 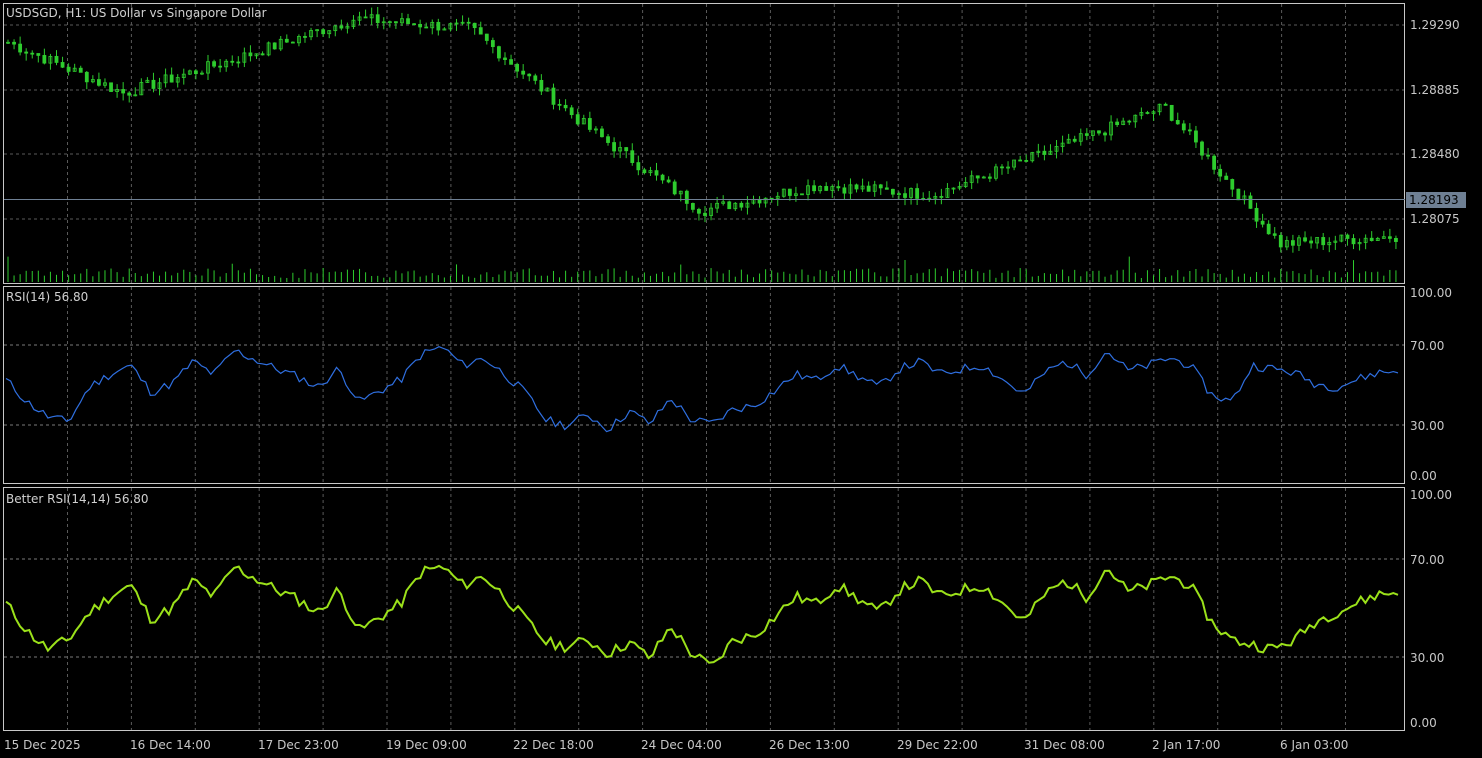 What do you see at coordinates (1314, 745) in the screenshot?
I see `time-tick: 6 Jan 03:00` at bounding box center [1314, 745].